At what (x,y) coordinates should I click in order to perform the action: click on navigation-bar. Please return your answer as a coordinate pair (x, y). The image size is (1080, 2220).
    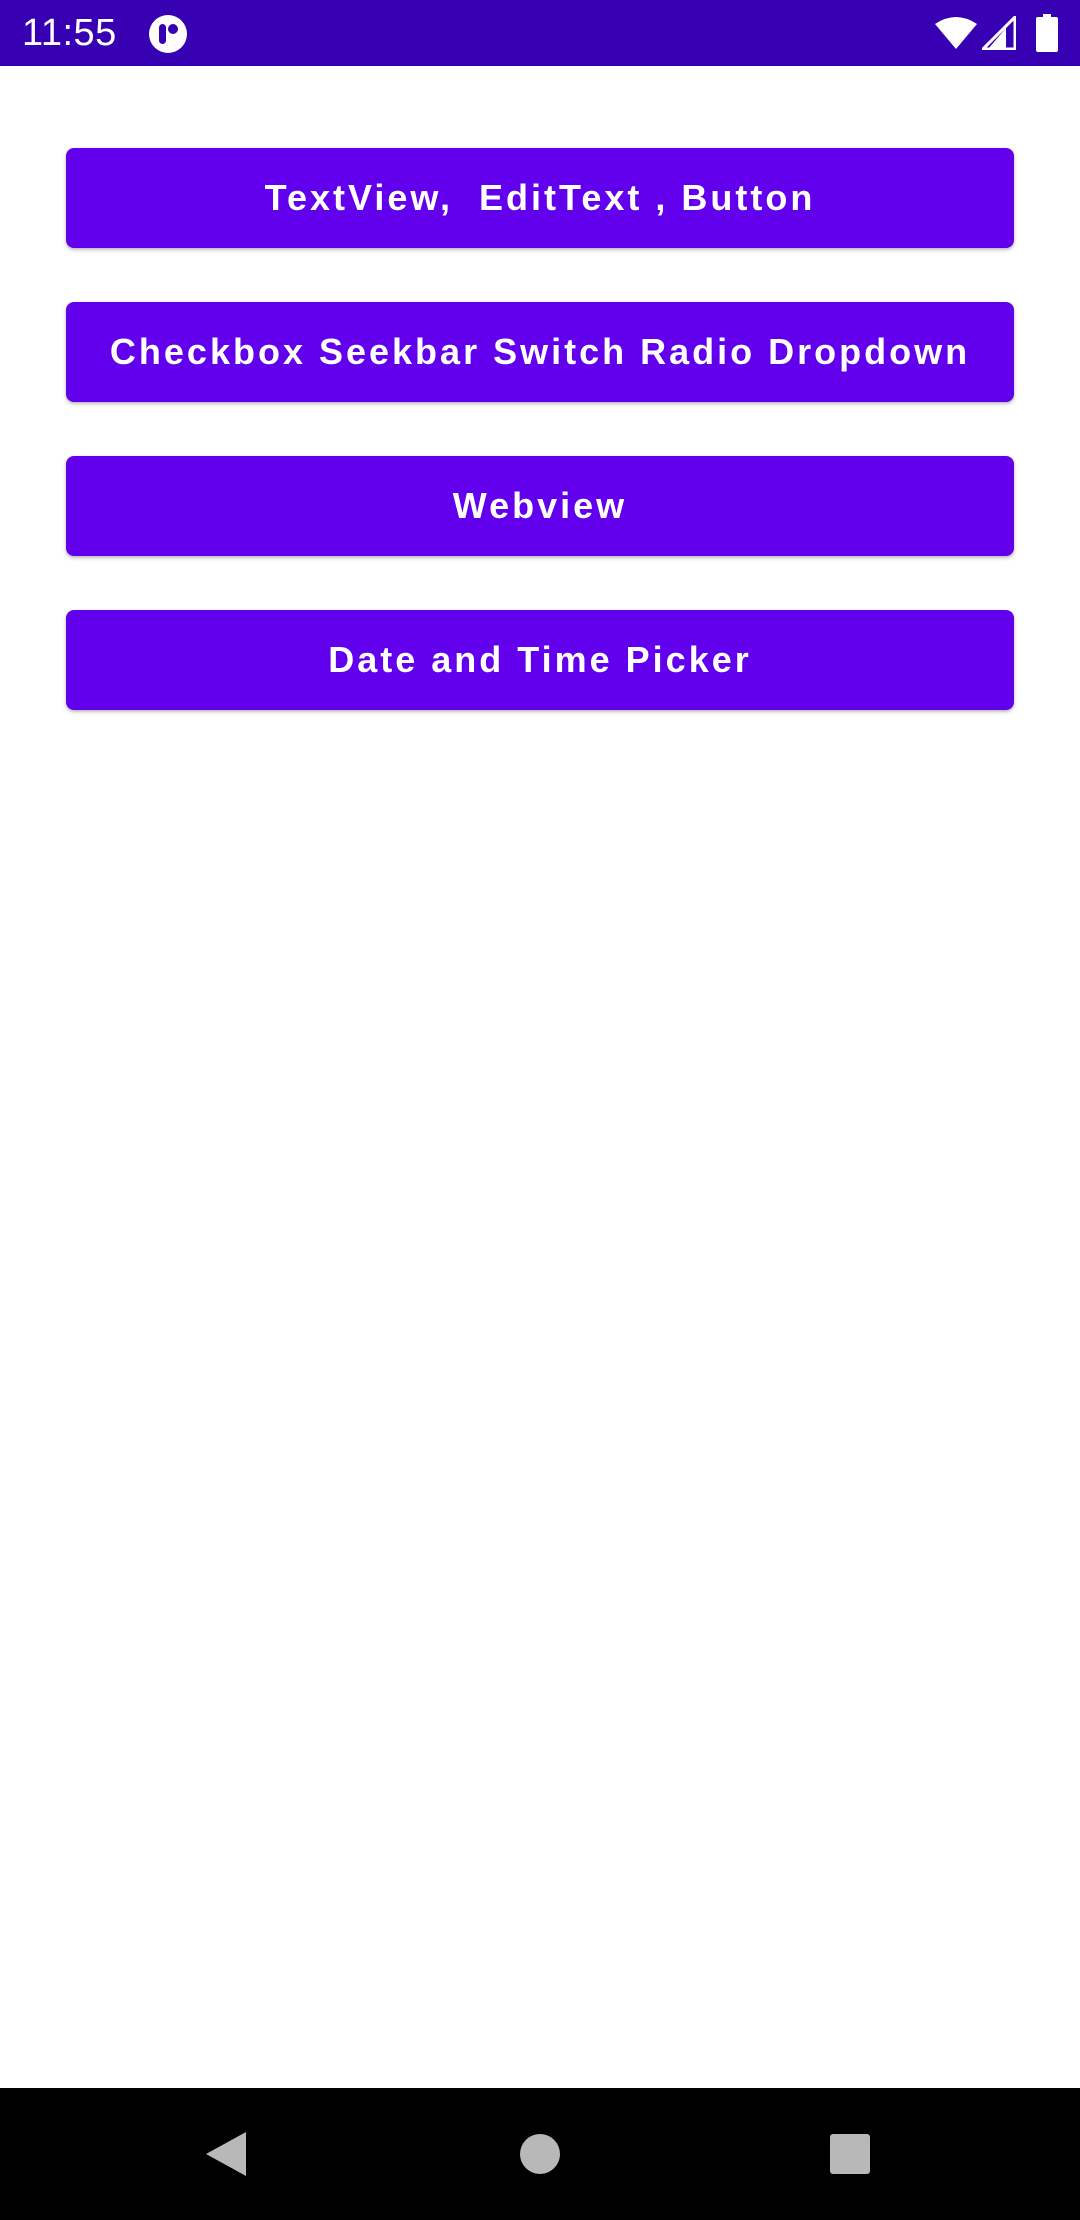
    Looking at the image, I should click on (540, 2154).